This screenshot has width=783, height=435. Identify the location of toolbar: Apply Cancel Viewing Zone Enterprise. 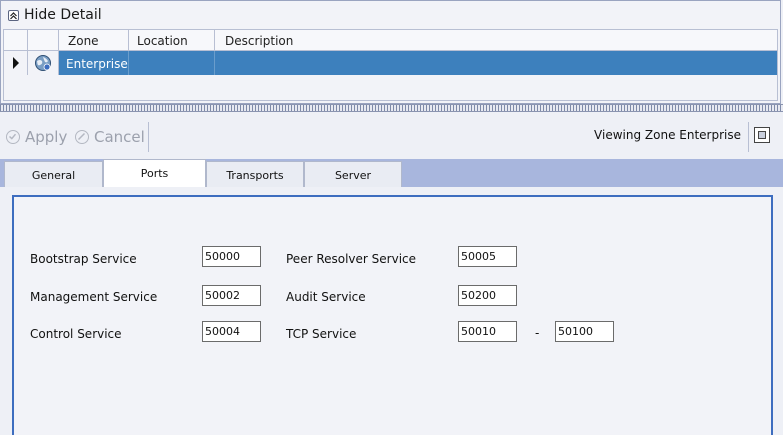
(391, 137).